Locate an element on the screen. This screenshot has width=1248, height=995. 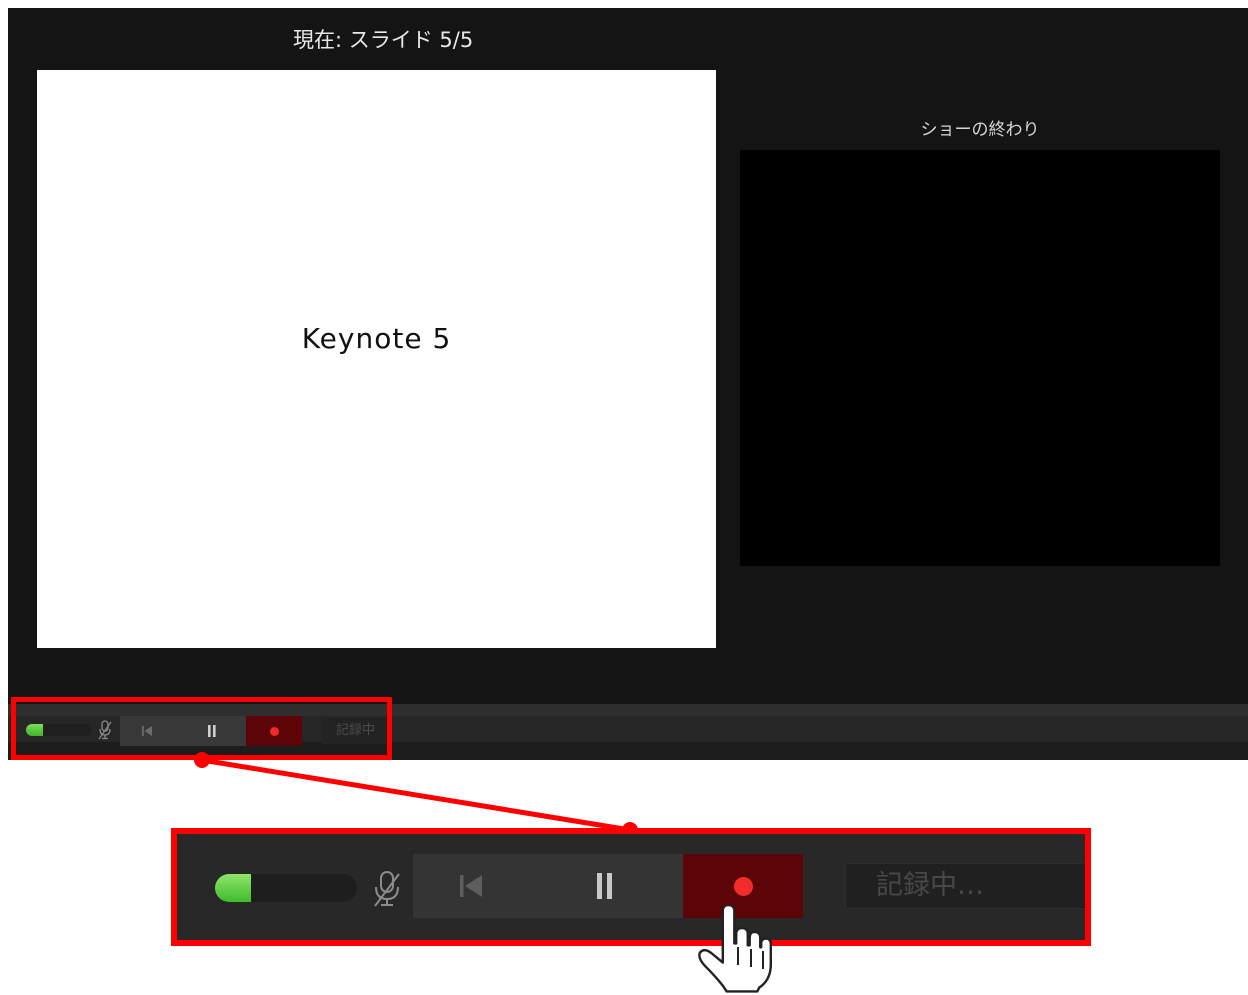
mic-muted-icon is located at coordinates (387, 889).